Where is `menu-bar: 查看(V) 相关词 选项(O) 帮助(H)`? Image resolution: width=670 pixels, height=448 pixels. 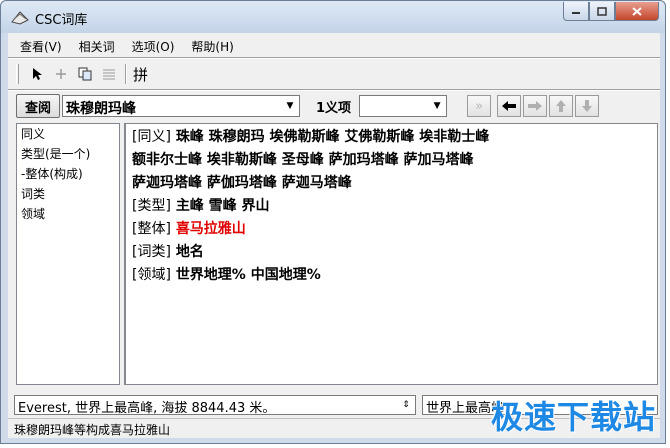
menu-bar: 查看(V) 相关词 选项(O) 帮助(H) is located at coordinates (121, 46).